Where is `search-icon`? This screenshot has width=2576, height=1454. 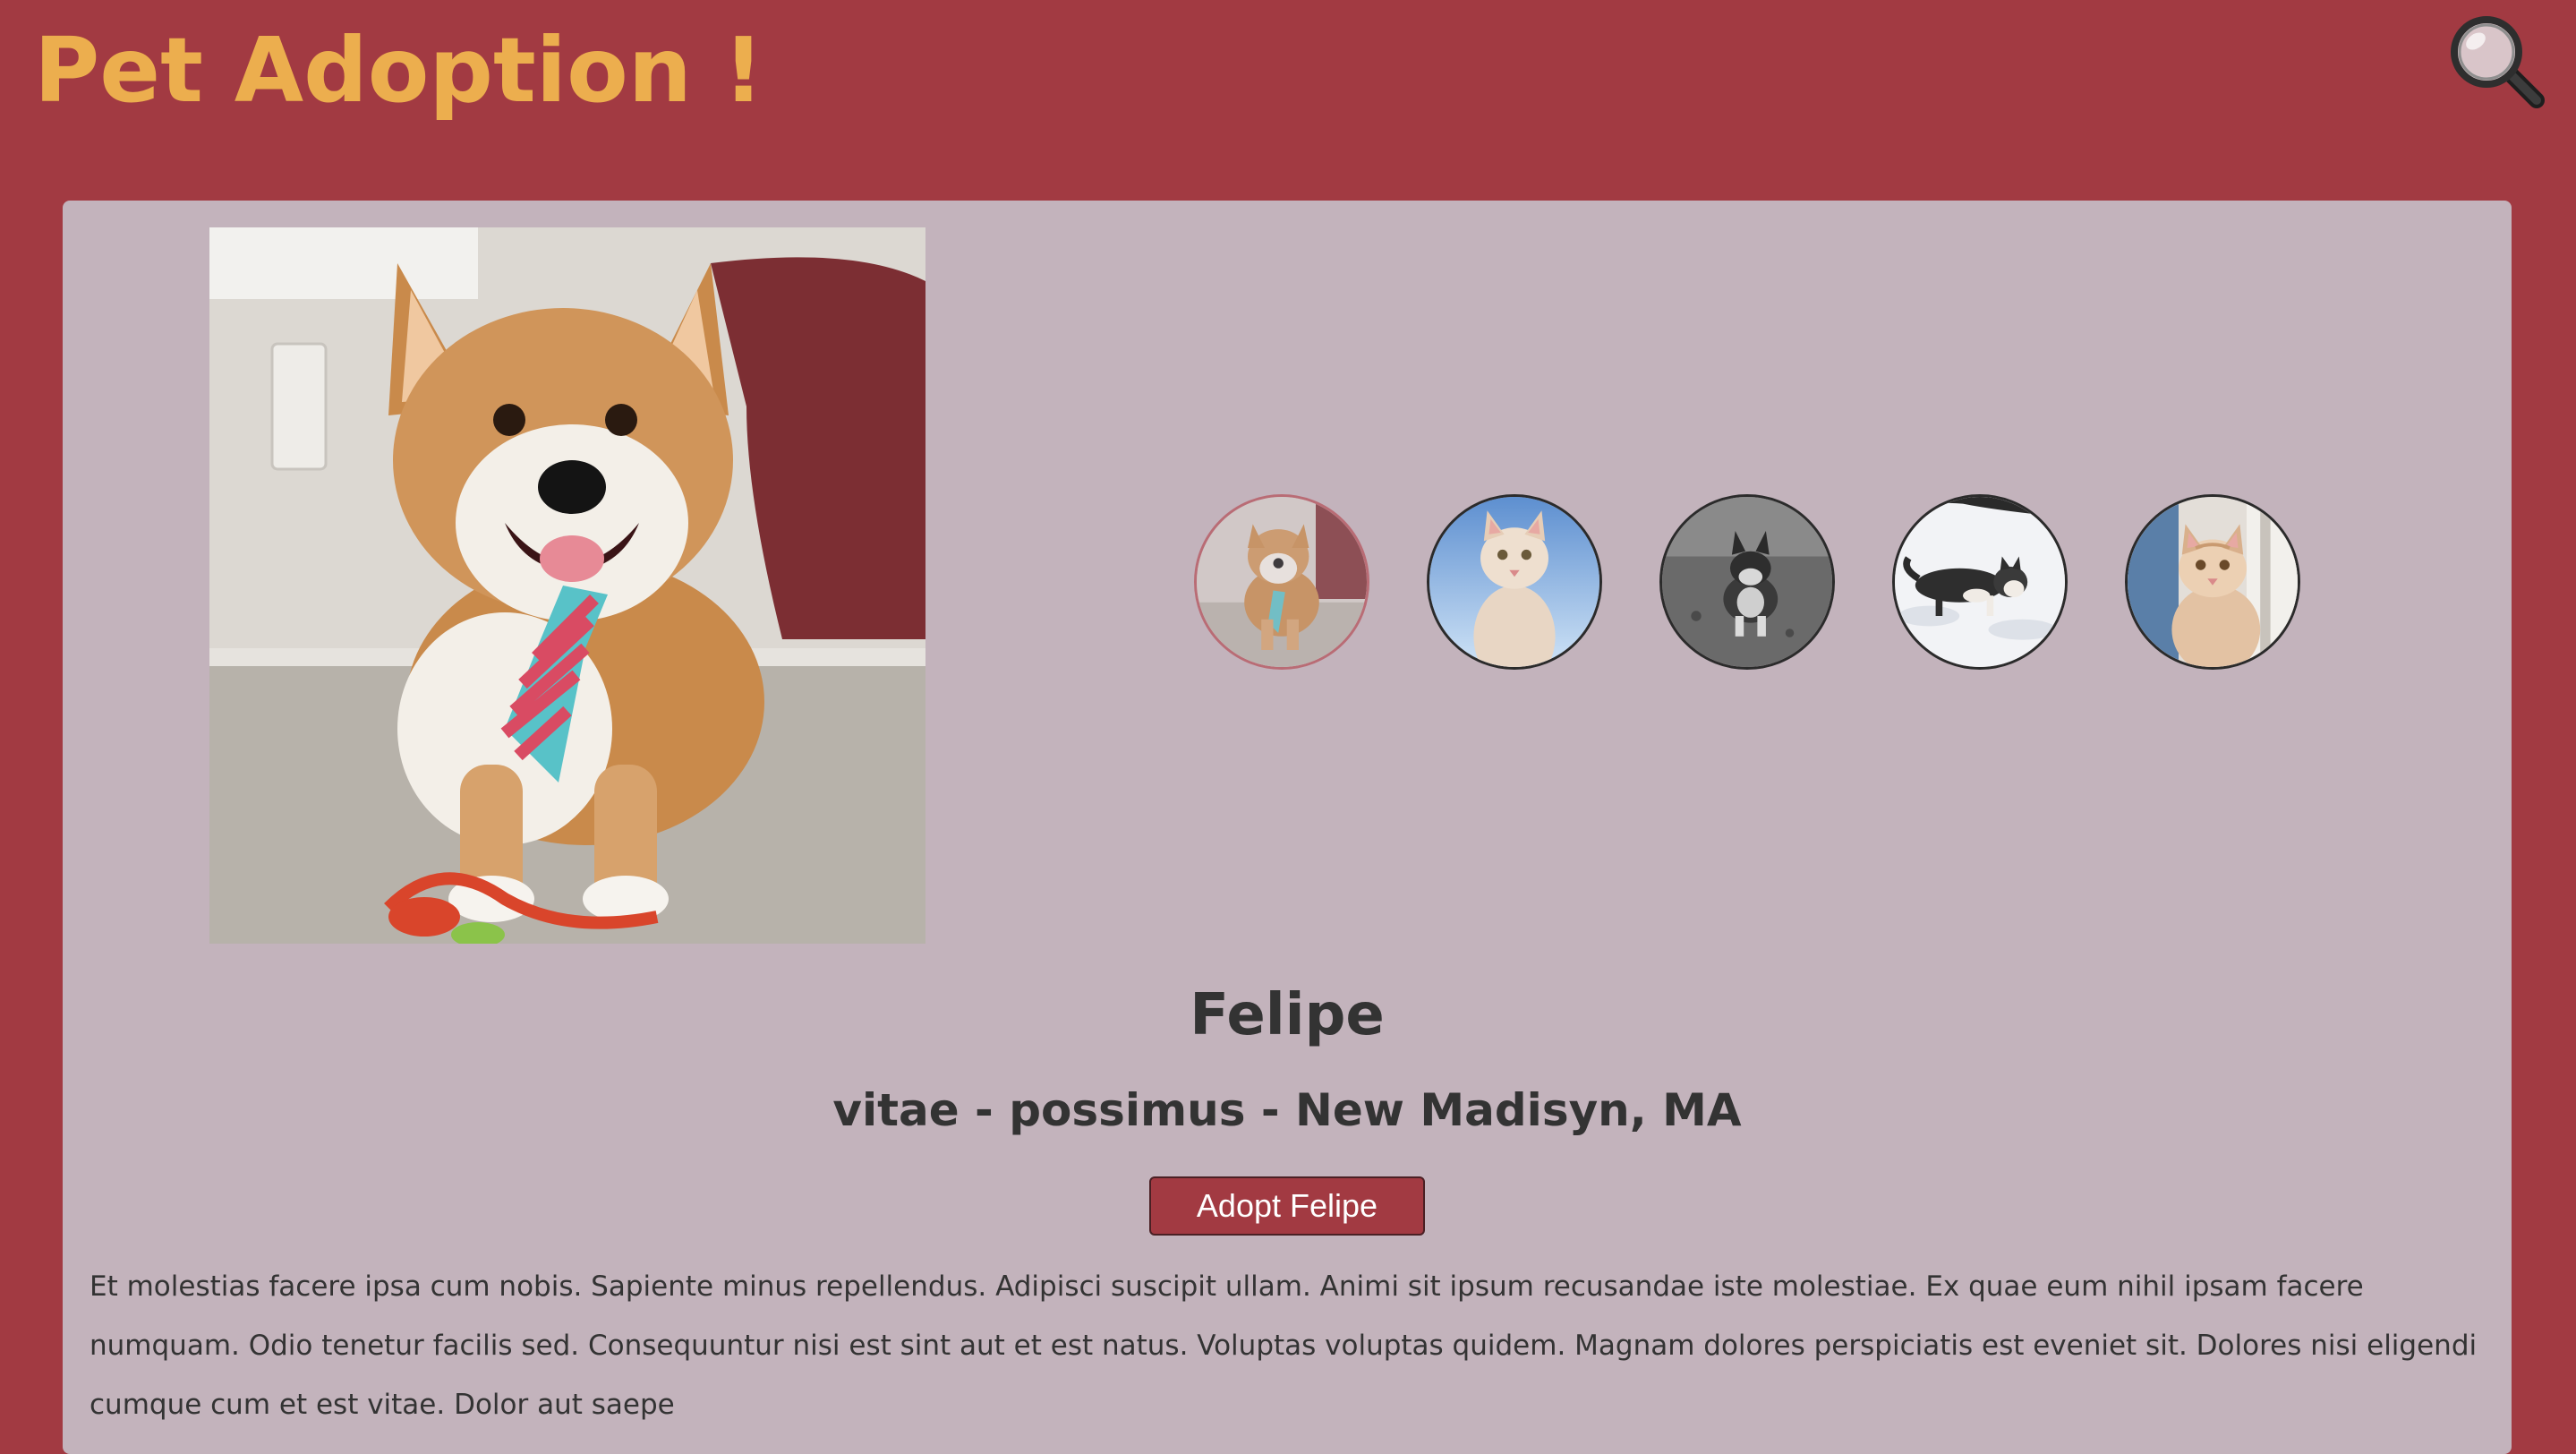 search-icon is located at coordinates (2498, 62).